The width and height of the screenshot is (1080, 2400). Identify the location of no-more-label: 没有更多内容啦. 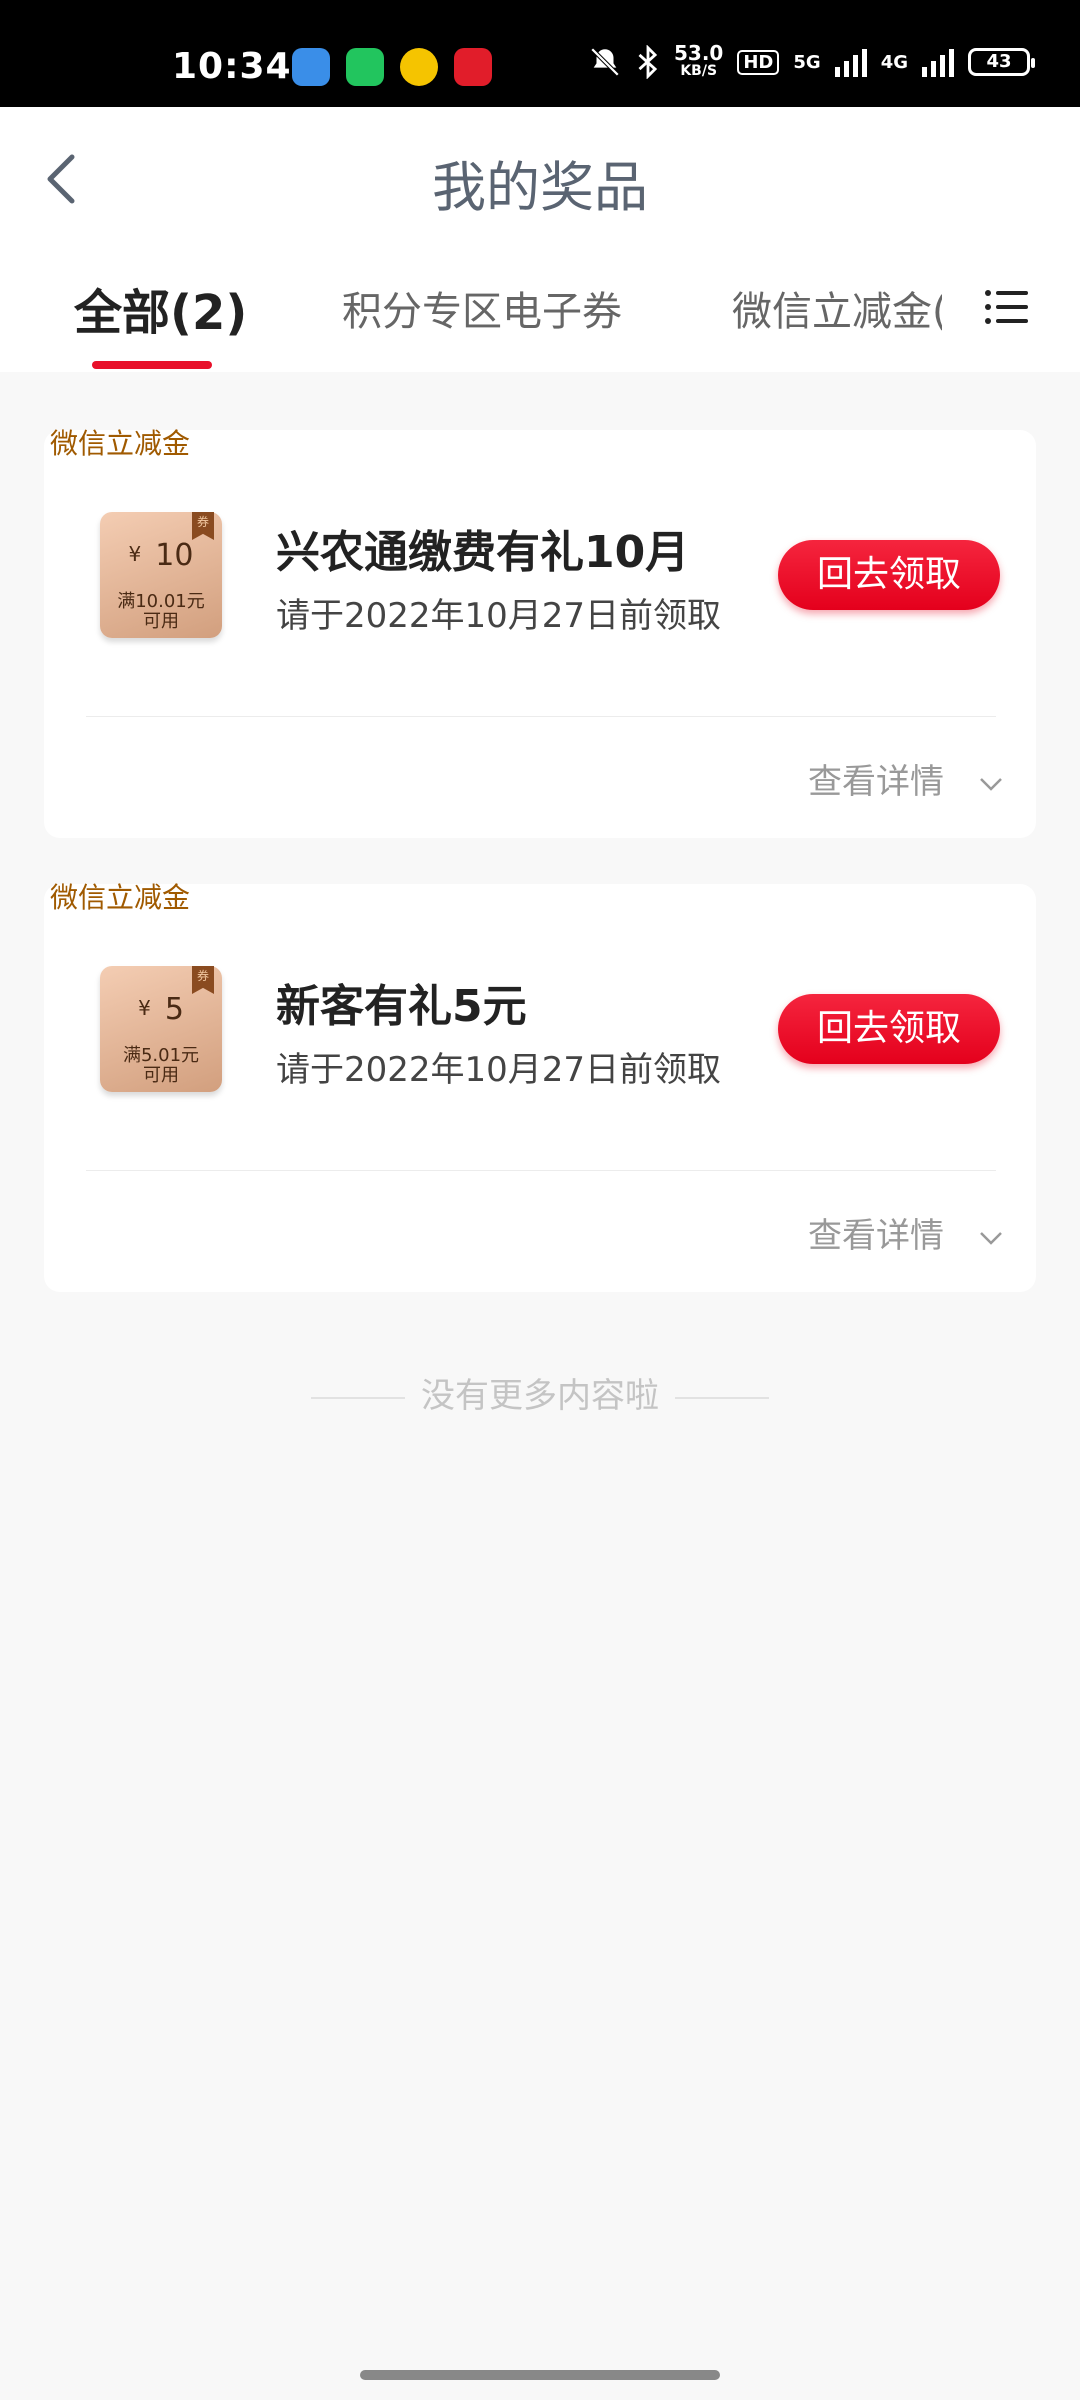
(540, 1396).